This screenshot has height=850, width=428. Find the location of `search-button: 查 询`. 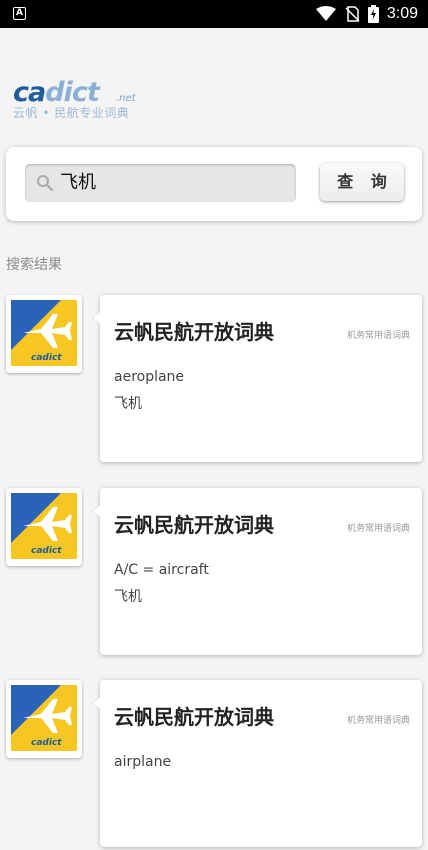

search-button: 查 询 is located at coordinates (362, 182).